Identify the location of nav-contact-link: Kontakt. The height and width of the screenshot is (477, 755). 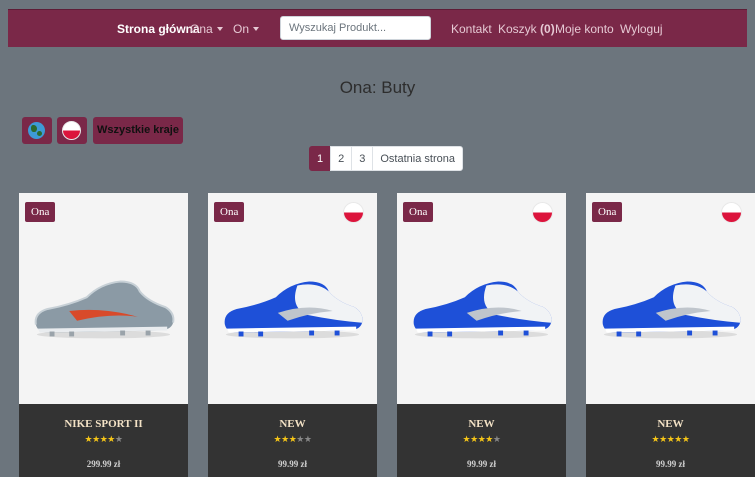
(471, 29).